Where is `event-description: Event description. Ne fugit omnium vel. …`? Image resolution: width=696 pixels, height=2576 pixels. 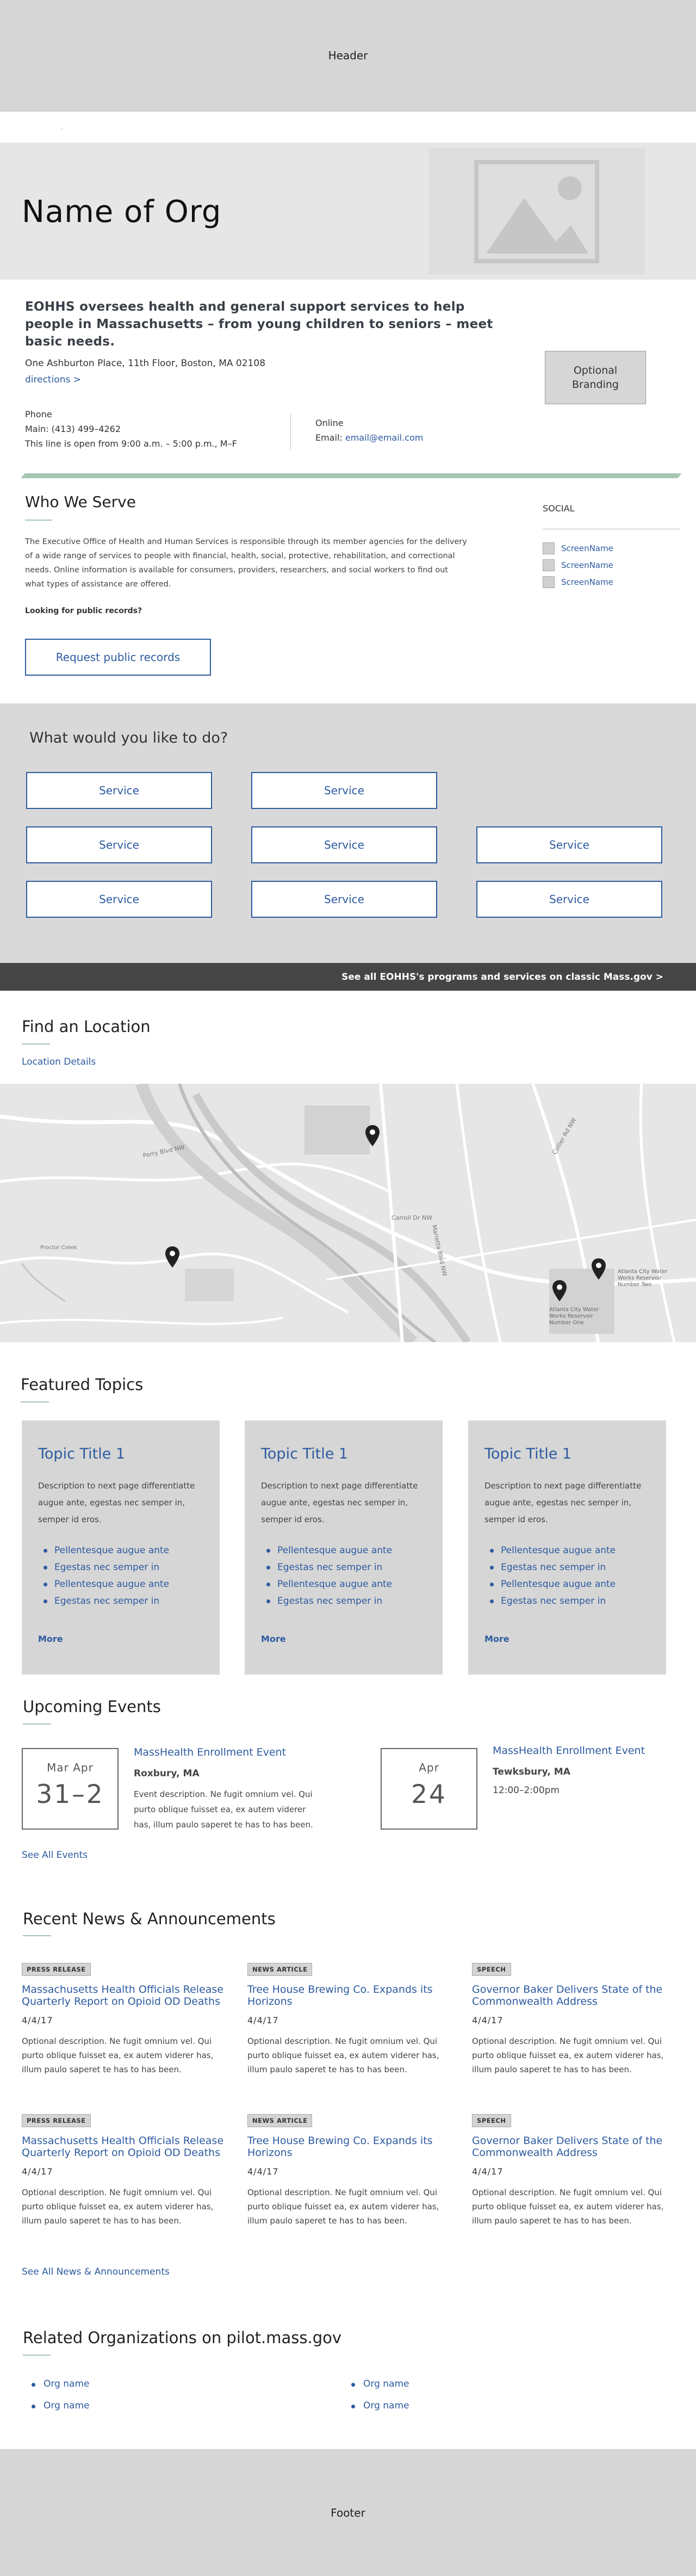 event-description: Event description. Ne fugit omnium vel. … is located at coordinates (223, 1810).